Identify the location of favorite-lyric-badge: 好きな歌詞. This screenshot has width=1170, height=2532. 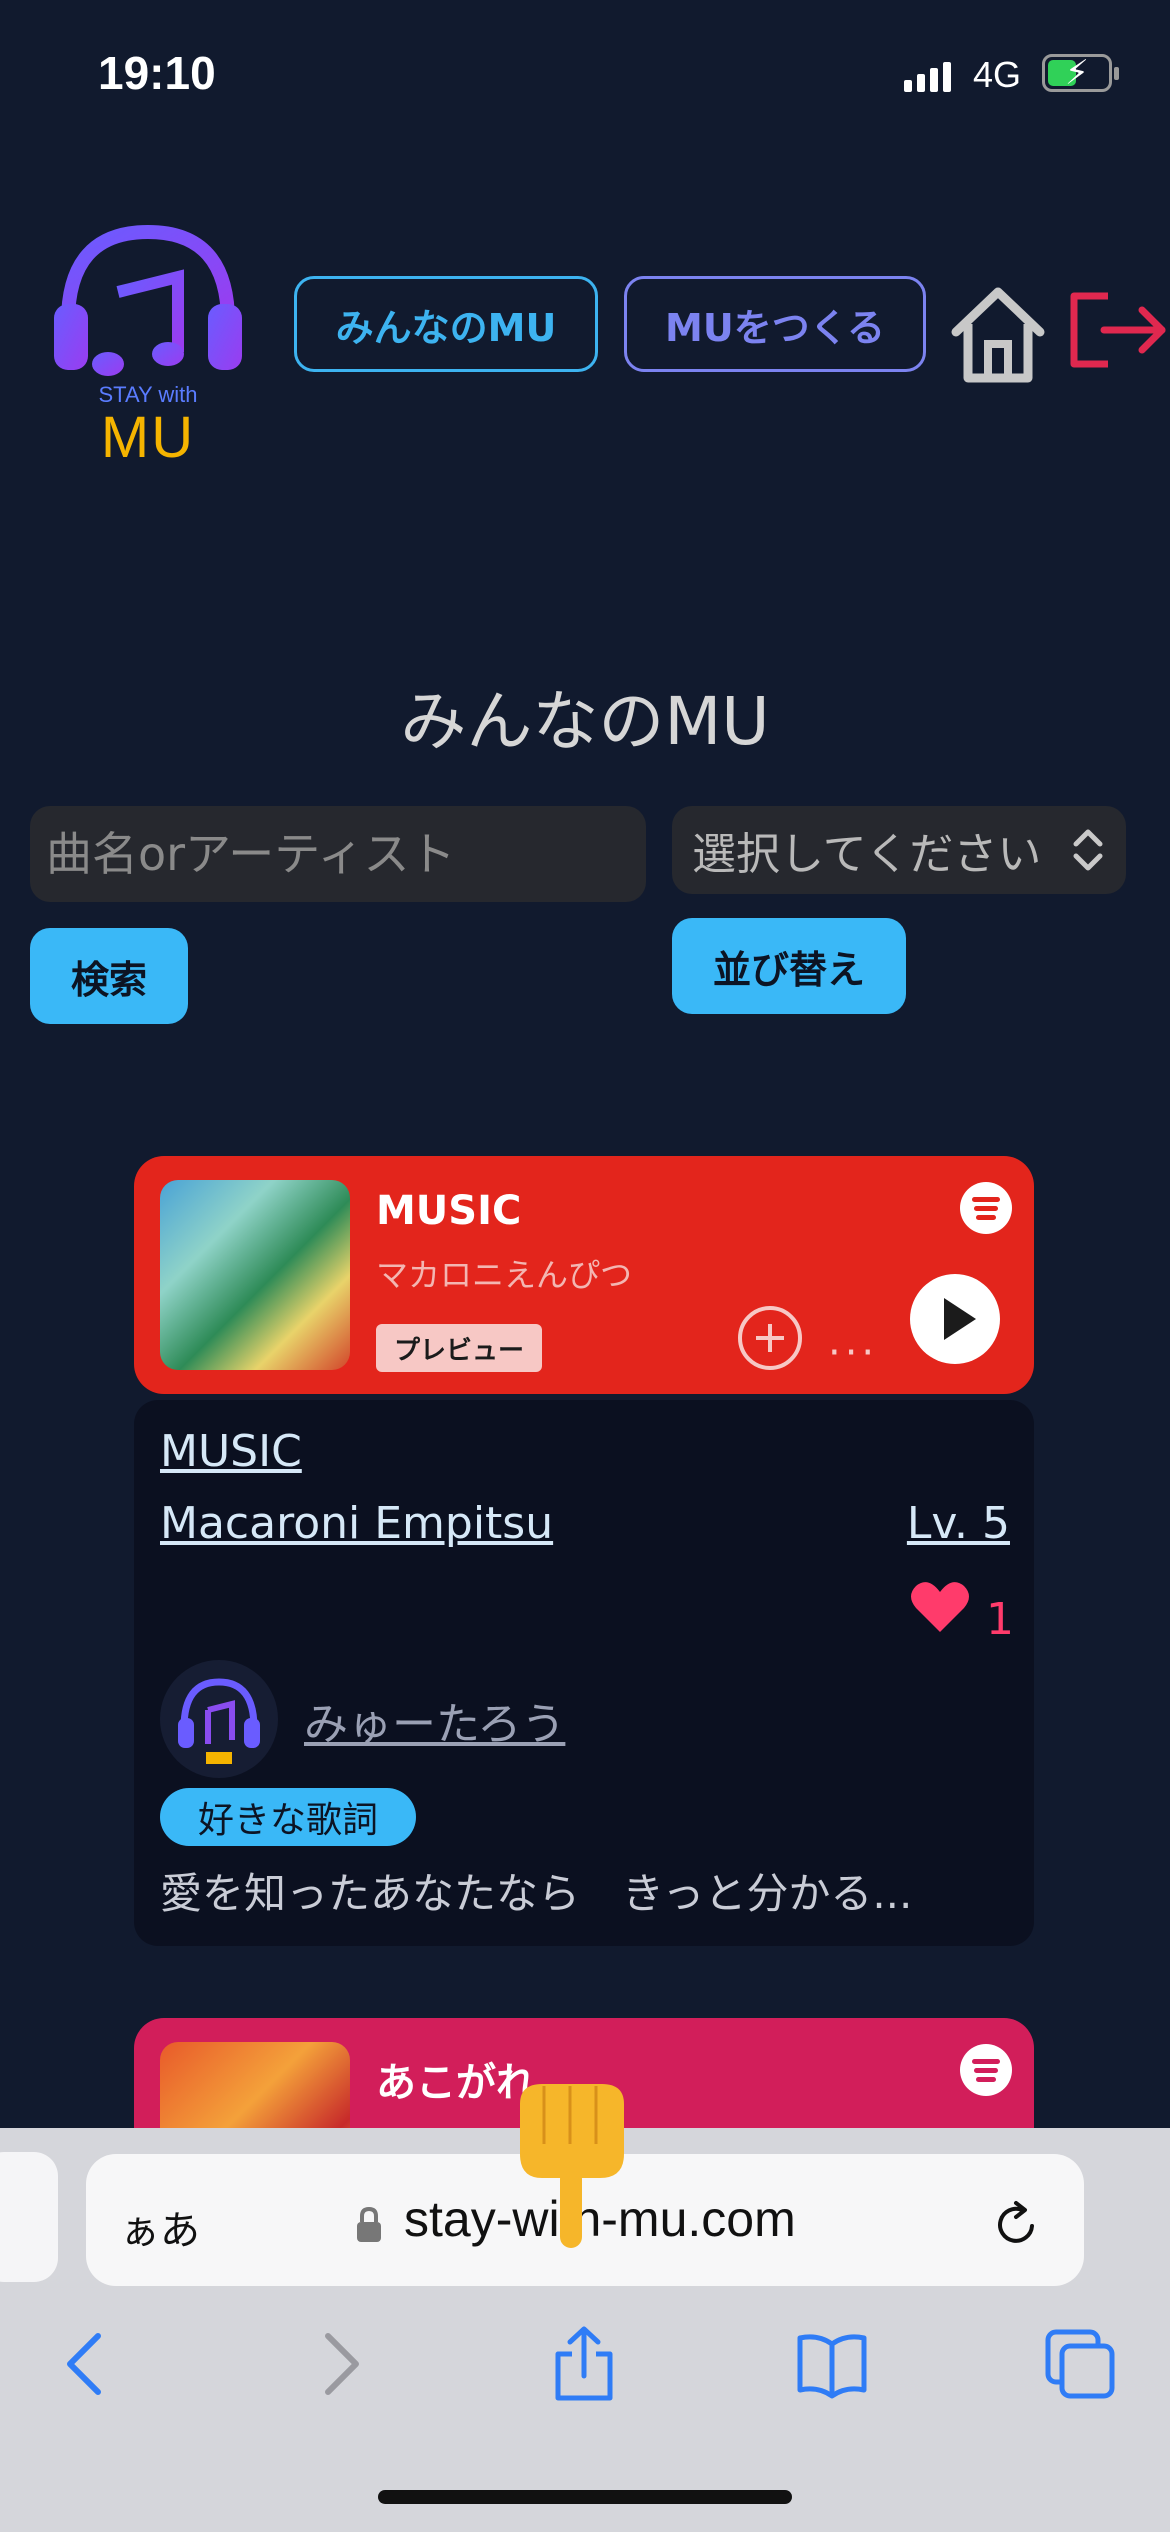
(288, 1817).